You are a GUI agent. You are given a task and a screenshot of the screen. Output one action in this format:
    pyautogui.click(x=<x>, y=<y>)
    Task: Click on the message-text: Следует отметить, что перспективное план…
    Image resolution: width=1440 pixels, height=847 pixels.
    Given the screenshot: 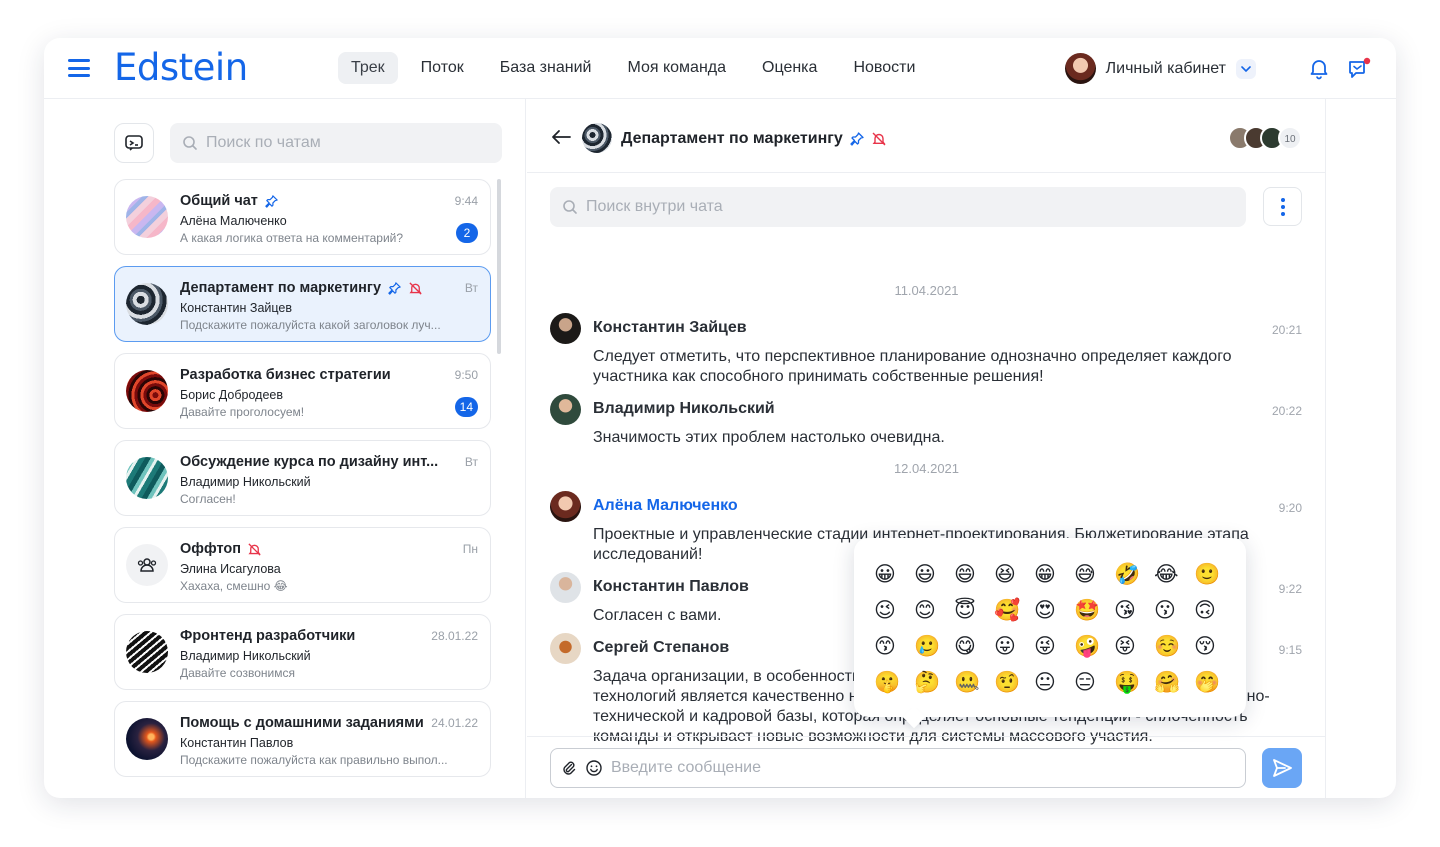 What is the action you would take?
    pyautogui.click(x=912, y=366)
    